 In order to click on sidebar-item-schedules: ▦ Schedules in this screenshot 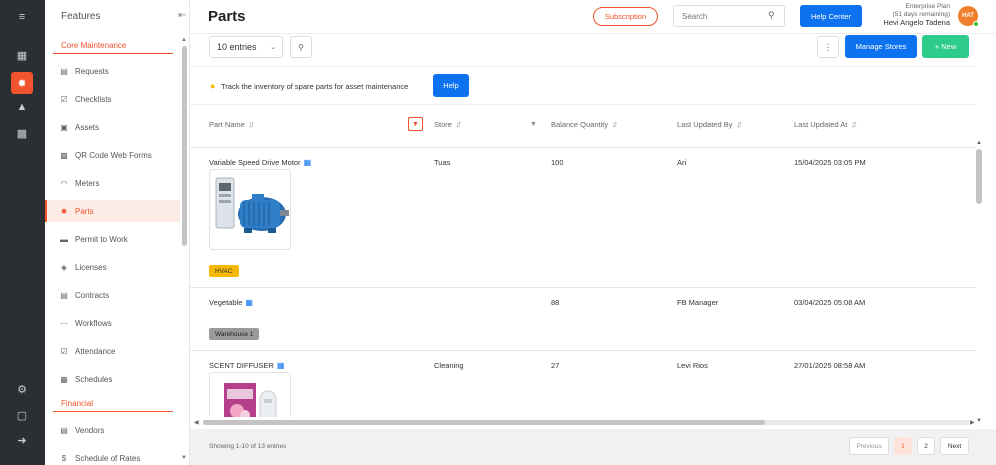, I will do `click(112, 379)`.